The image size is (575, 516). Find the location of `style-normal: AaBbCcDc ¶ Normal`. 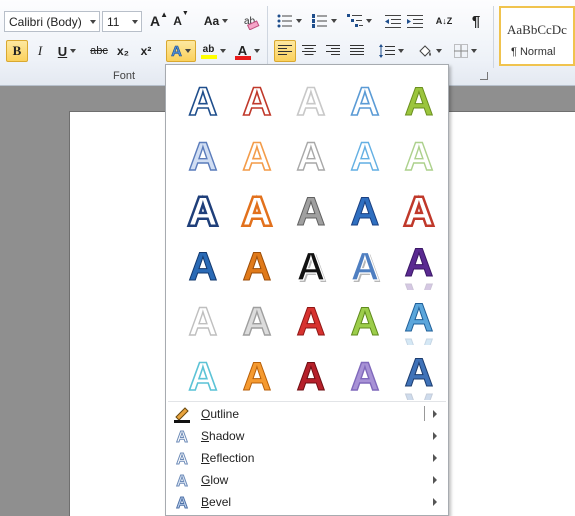

style-normal: AaBbCcDc ¶ Normal is located at coordinates (537, 36).